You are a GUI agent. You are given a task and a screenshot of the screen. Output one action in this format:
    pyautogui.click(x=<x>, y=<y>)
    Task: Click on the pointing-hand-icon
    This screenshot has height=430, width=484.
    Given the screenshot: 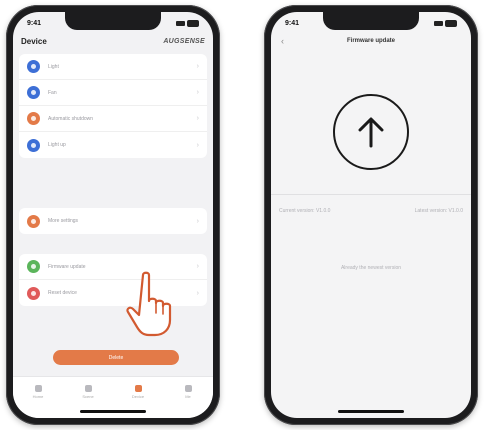 What is the action you would take?
    pyautogui.click(x=149, y=304)
    